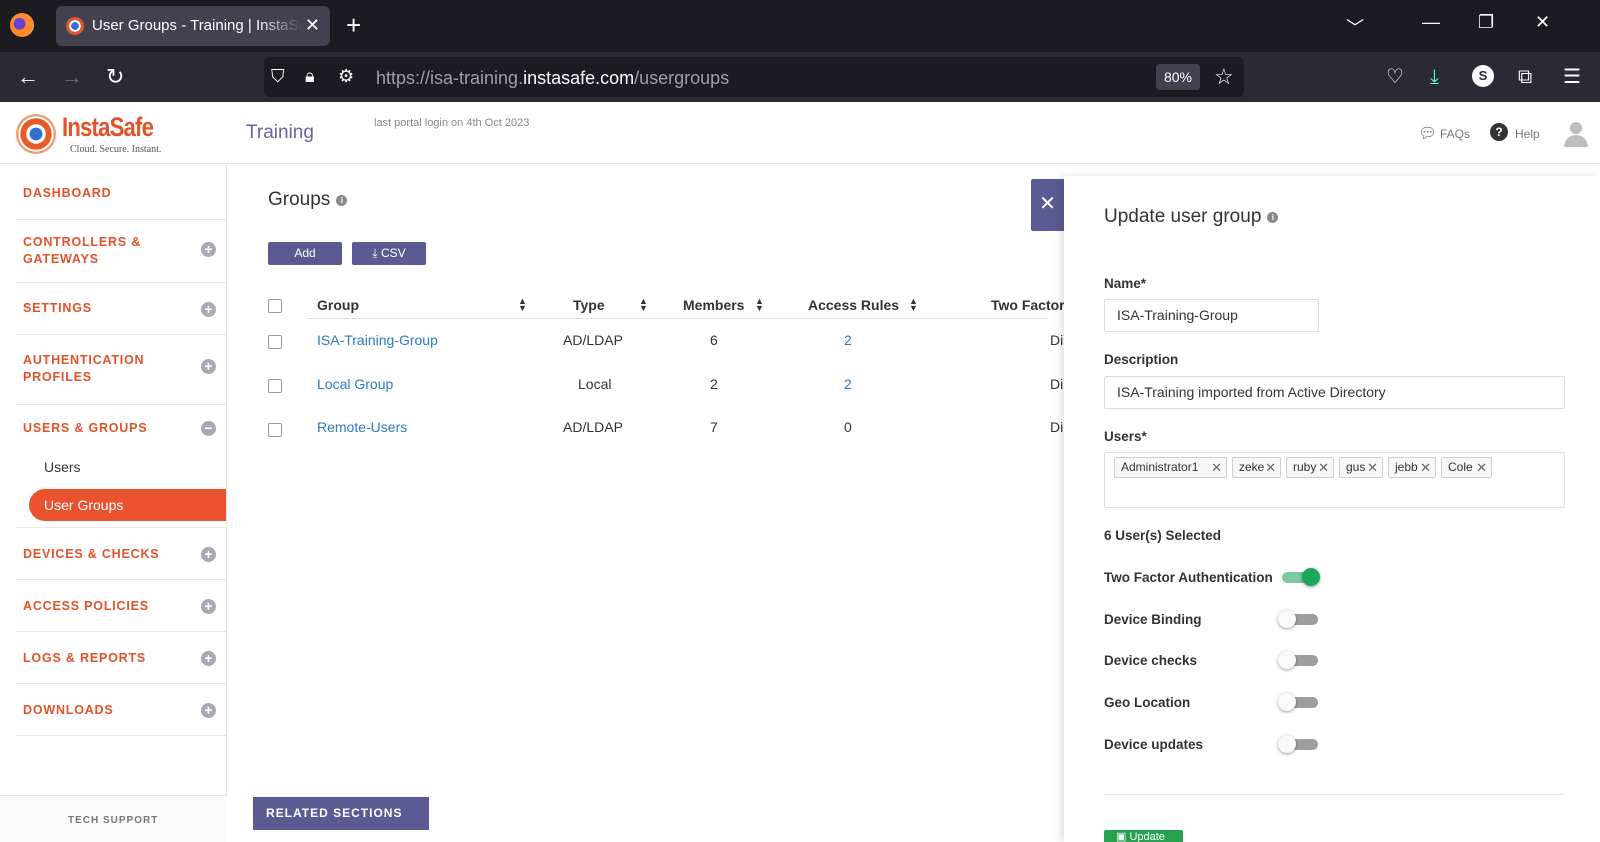 This screenshot has width=1600, height=842. Describe the element at coordinates (1143, 836) in the screenshot. I see `update-button: ▣ Update` at that location.